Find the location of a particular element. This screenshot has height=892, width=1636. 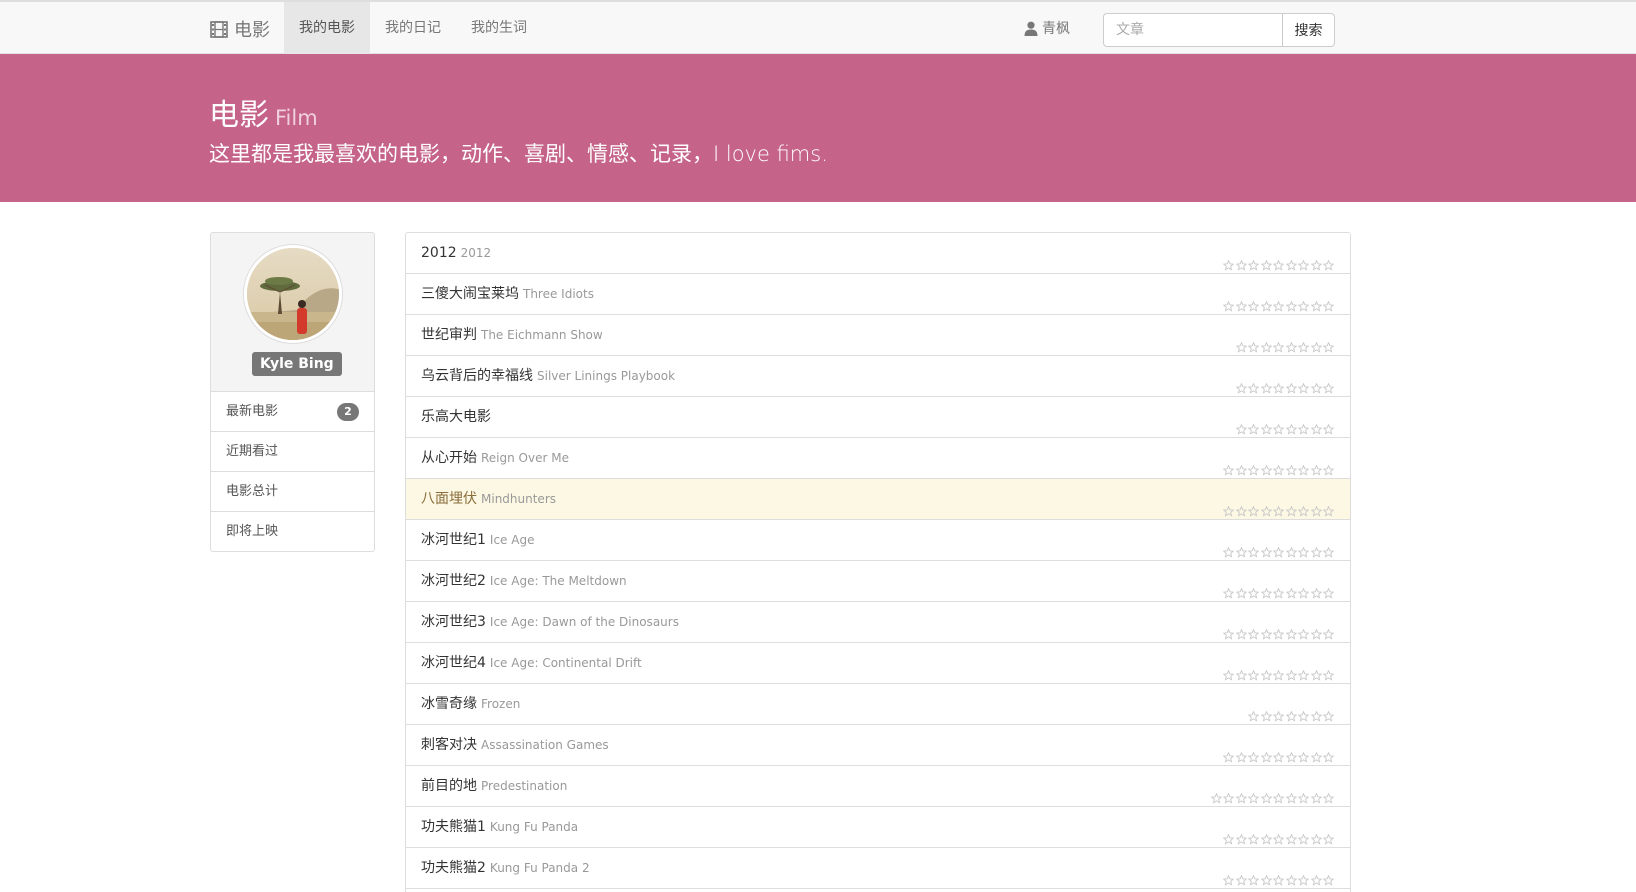

movie-row: 冰河世纪4 Ice Age: Continental Drift is located at coordinates (878, 663).